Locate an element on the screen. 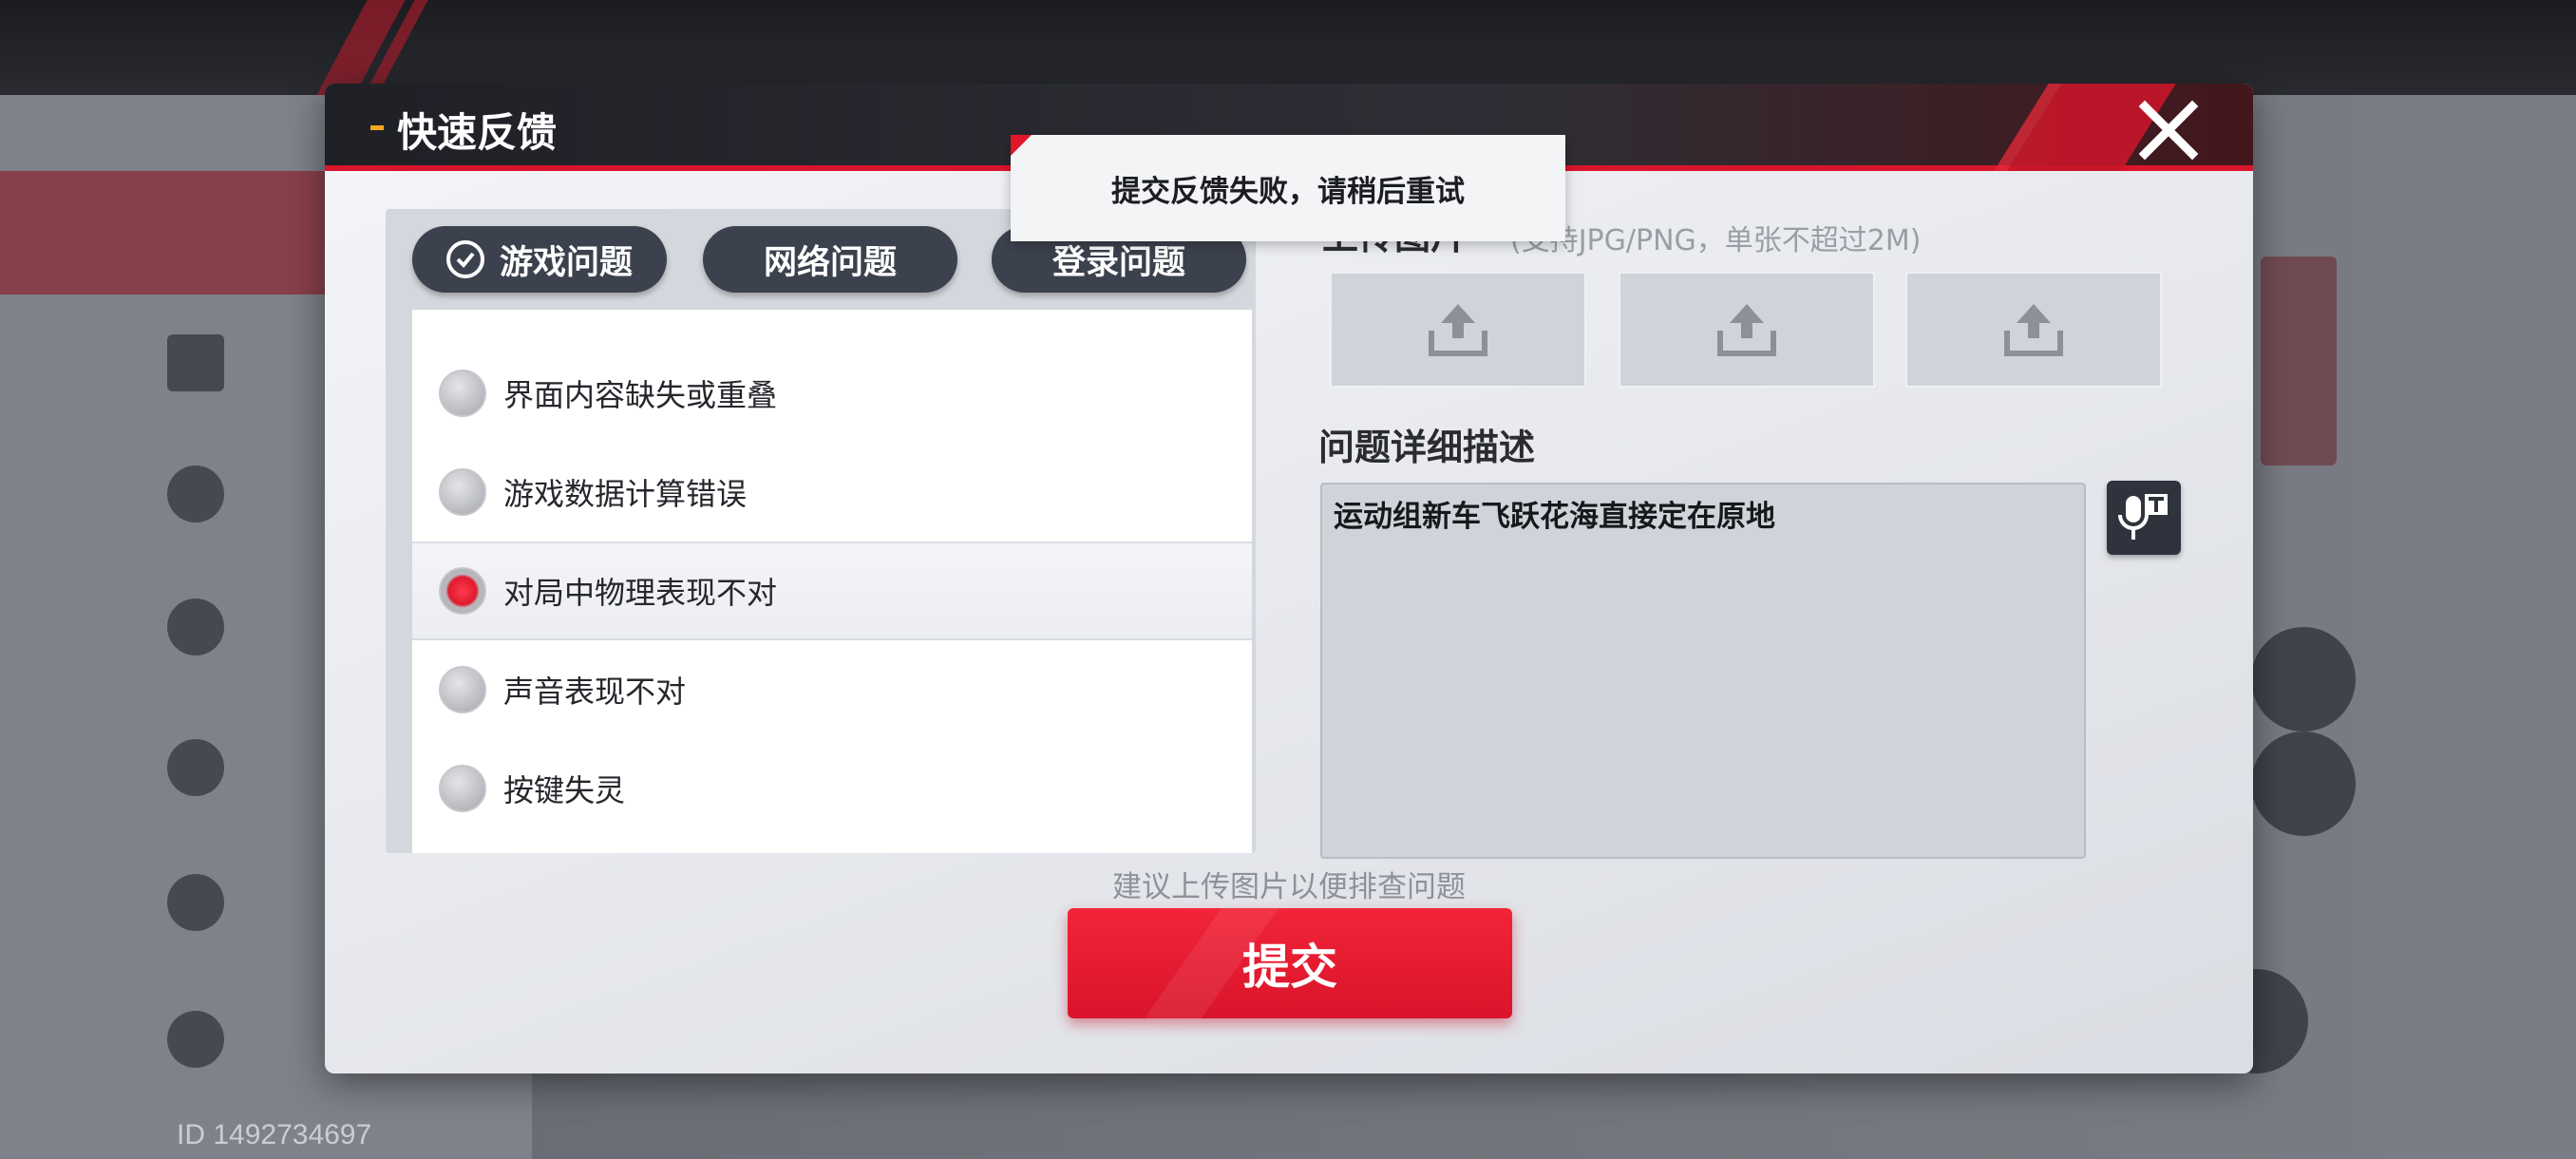 The image size is (2576, 1159). submit-button: 提交 is located at coordinates (1290, 963).